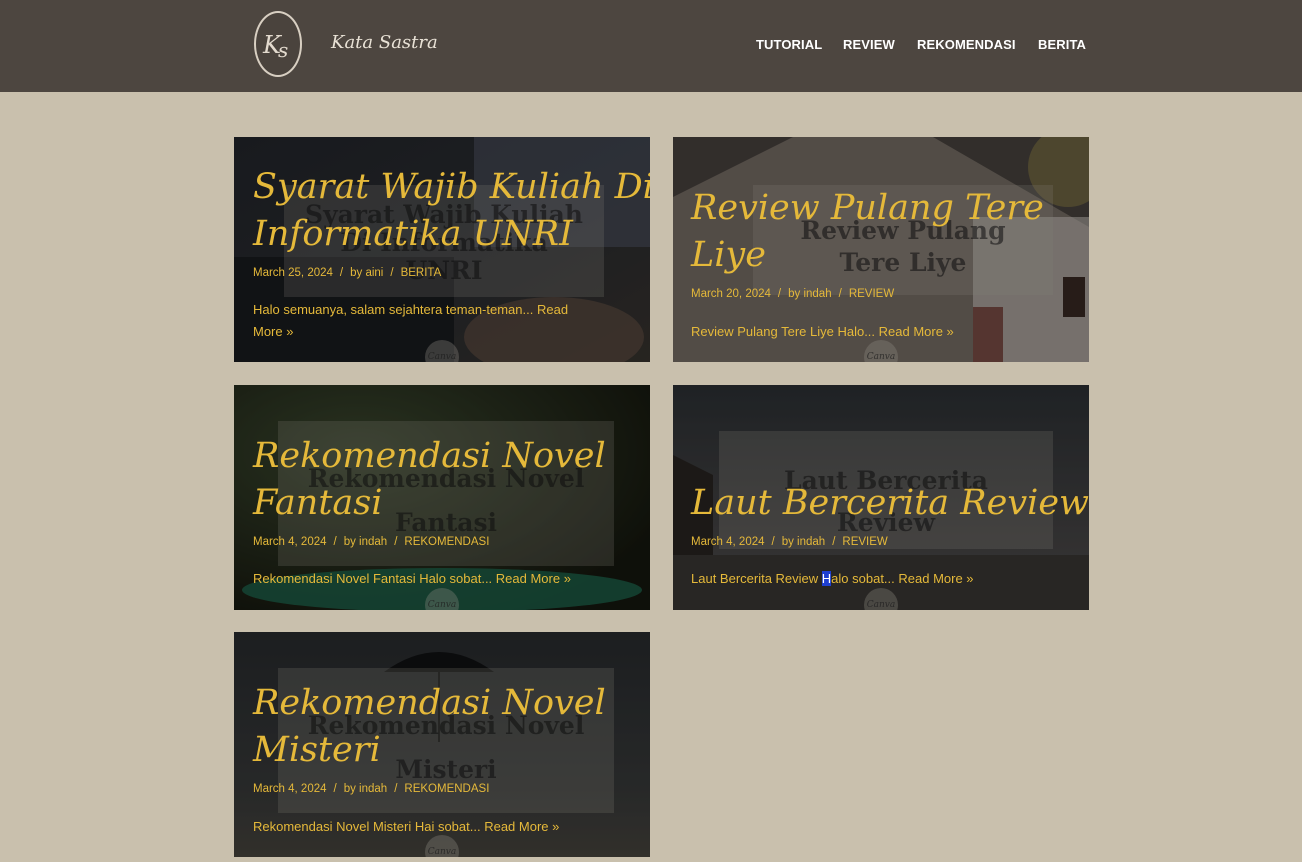  What do you see at coordinates (731, 294) in the screenshot?
I see `post-date: March 20, 2024` at bounding box center [731, 294].